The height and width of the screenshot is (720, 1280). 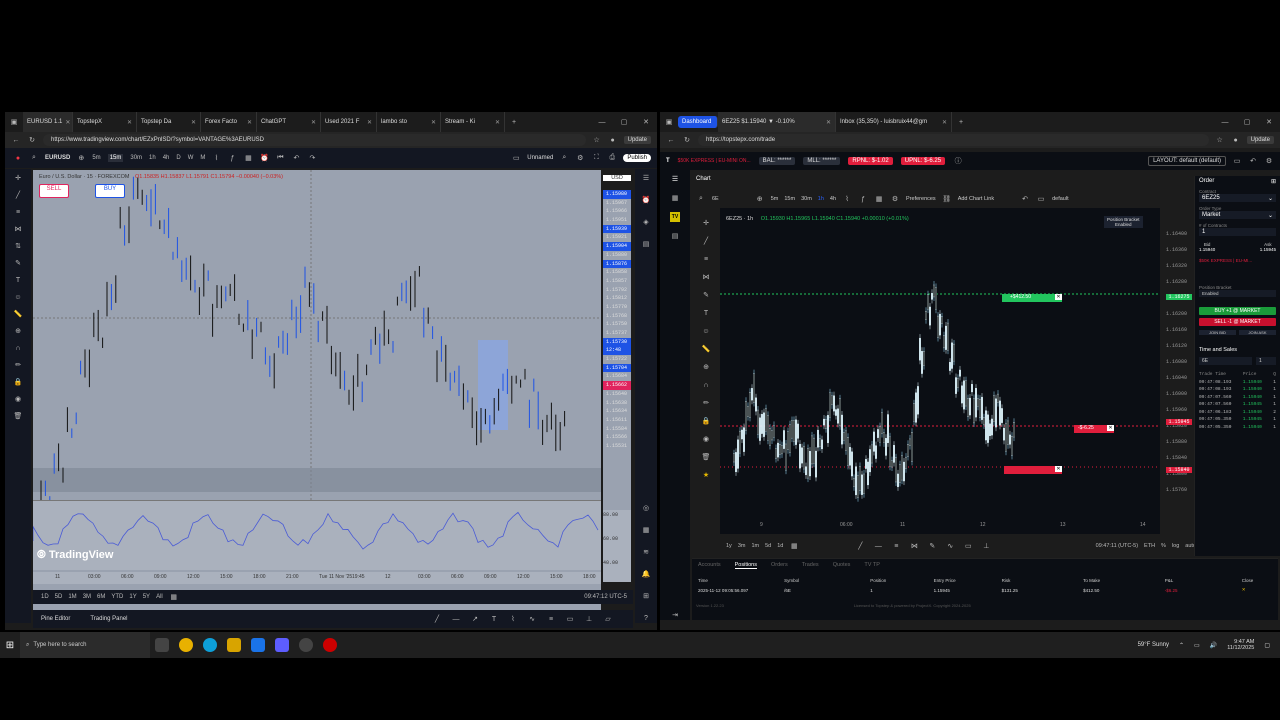 I want to click on profile-icon: ●, so click(x=613, y=140).